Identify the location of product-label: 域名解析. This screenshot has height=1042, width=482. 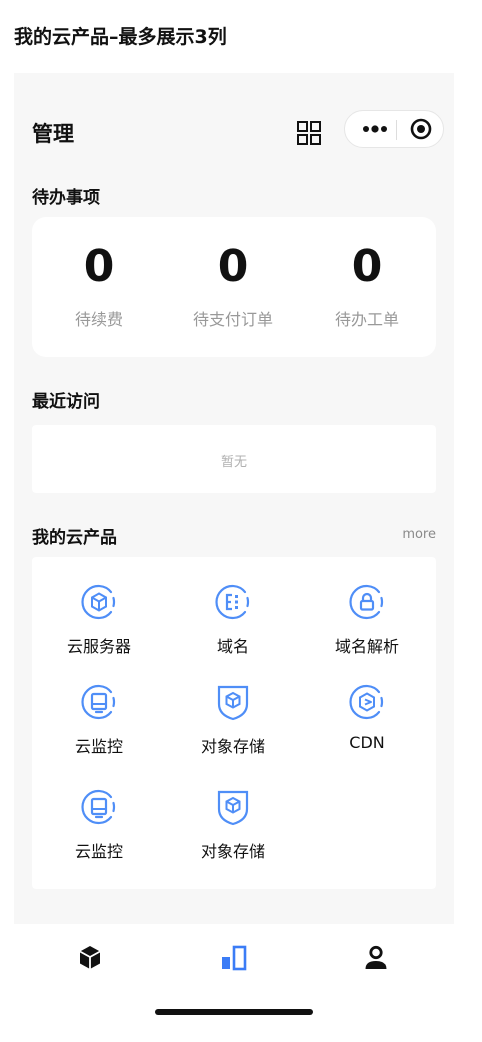
(366, 646).